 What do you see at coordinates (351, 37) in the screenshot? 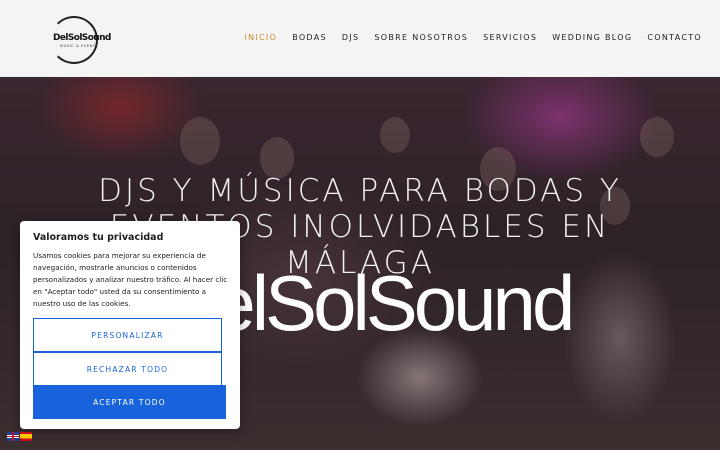
I see `nav-item-djs: DJS` at bounding box center [351, 37].